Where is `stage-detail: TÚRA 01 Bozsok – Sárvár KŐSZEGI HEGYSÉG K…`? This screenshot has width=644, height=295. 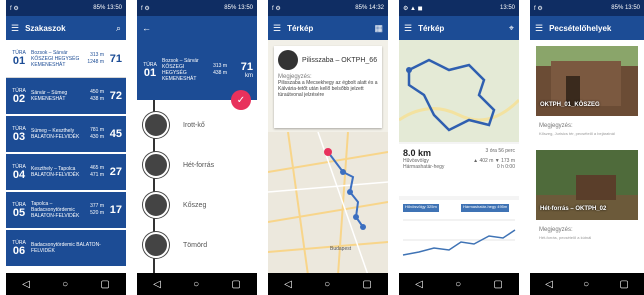 stage-detail: TÚRA 01 Bozsok – Sárvár KŐSZEGI HEGYSÉG K… is located at coordinates (197, 156).